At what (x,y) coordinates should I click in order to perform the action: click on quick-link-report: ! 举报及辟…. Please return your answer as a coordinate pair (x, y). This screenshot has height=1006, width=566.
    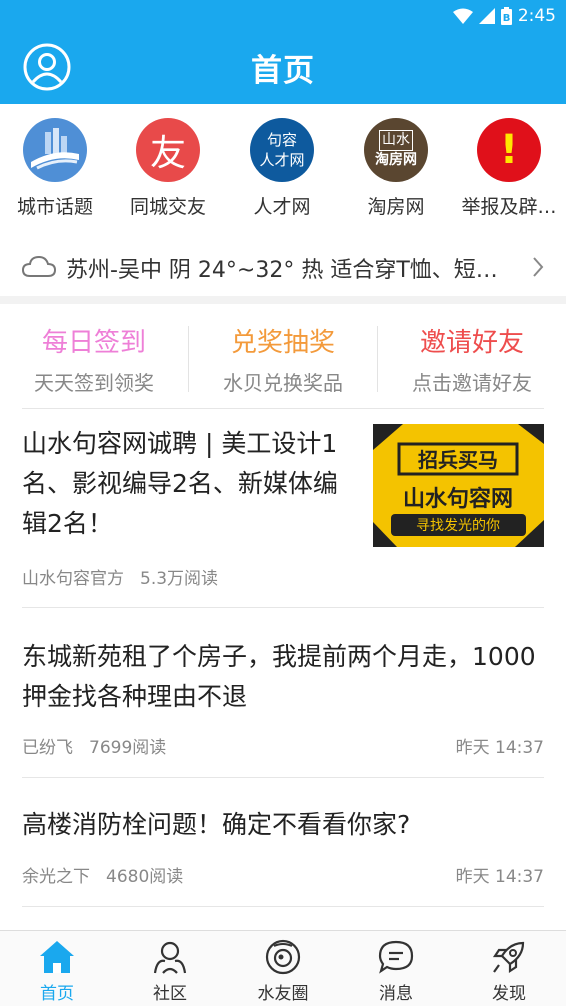
    Looking at the image, I should click on (509, 168).